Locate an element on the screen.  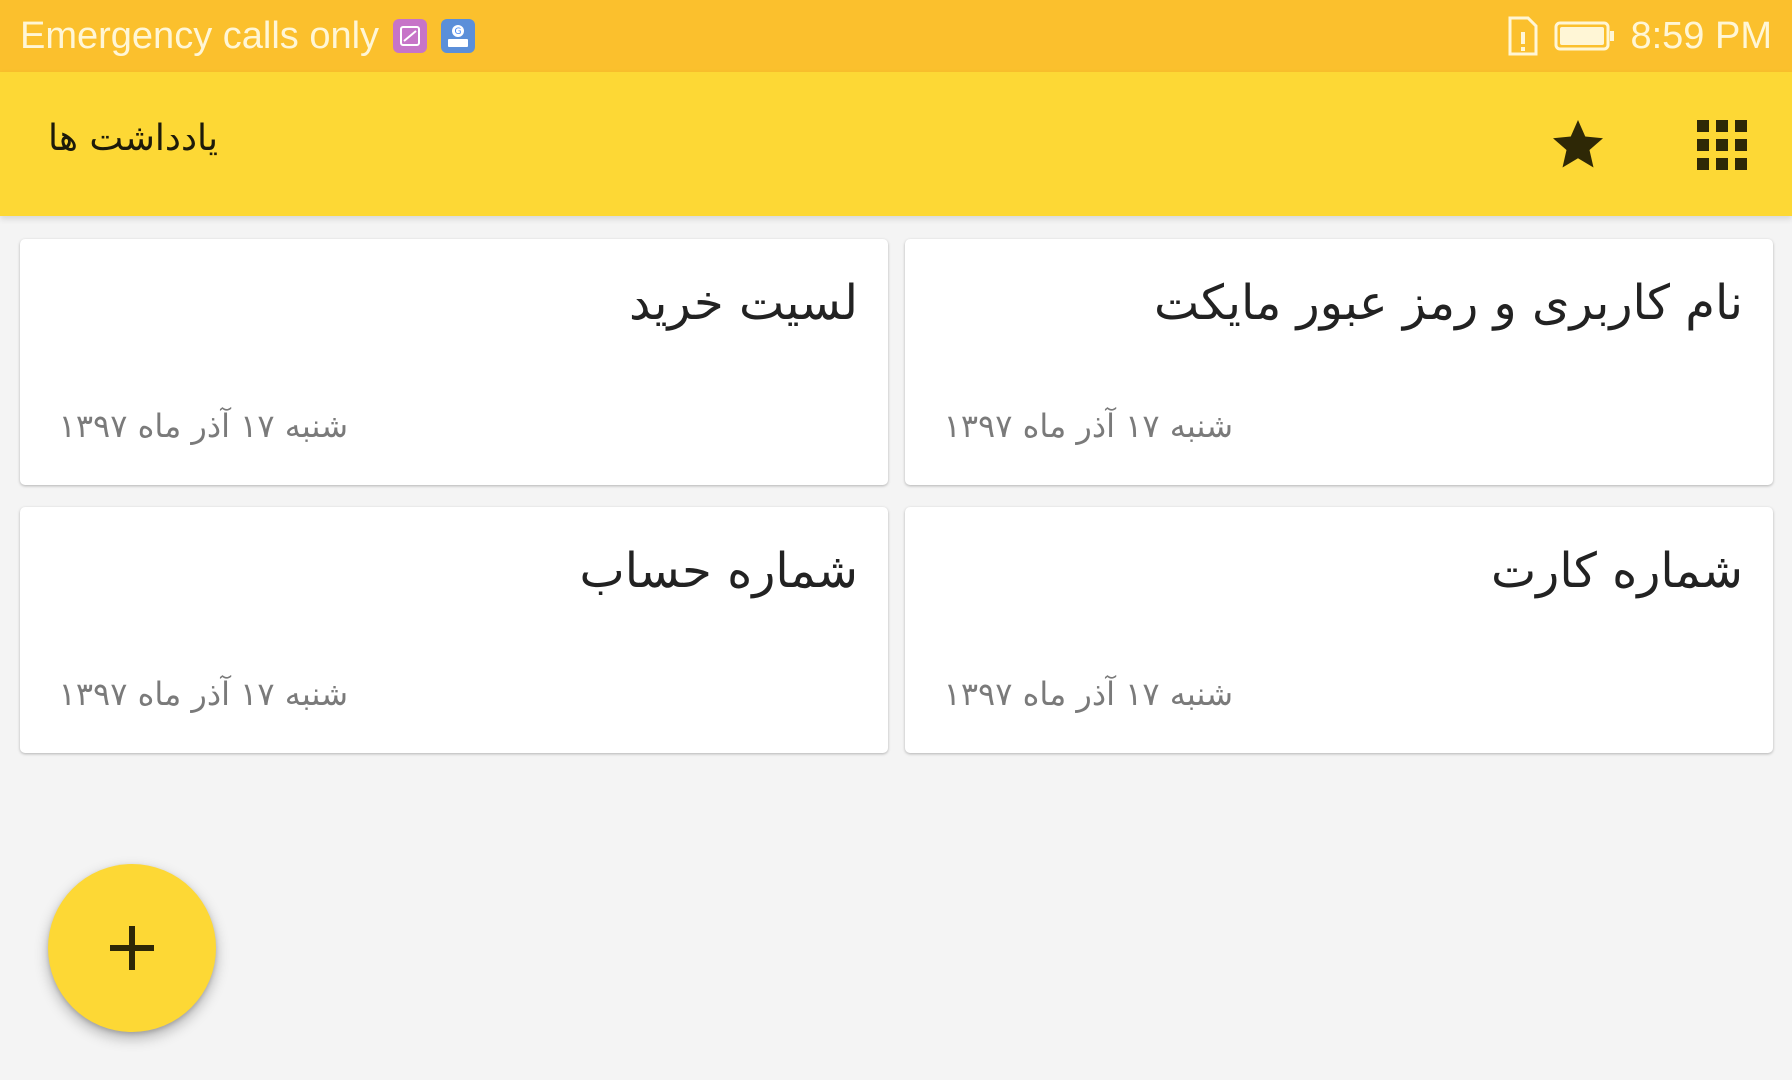
gboard-notification-icon: G is located at coordinates (458, 36).